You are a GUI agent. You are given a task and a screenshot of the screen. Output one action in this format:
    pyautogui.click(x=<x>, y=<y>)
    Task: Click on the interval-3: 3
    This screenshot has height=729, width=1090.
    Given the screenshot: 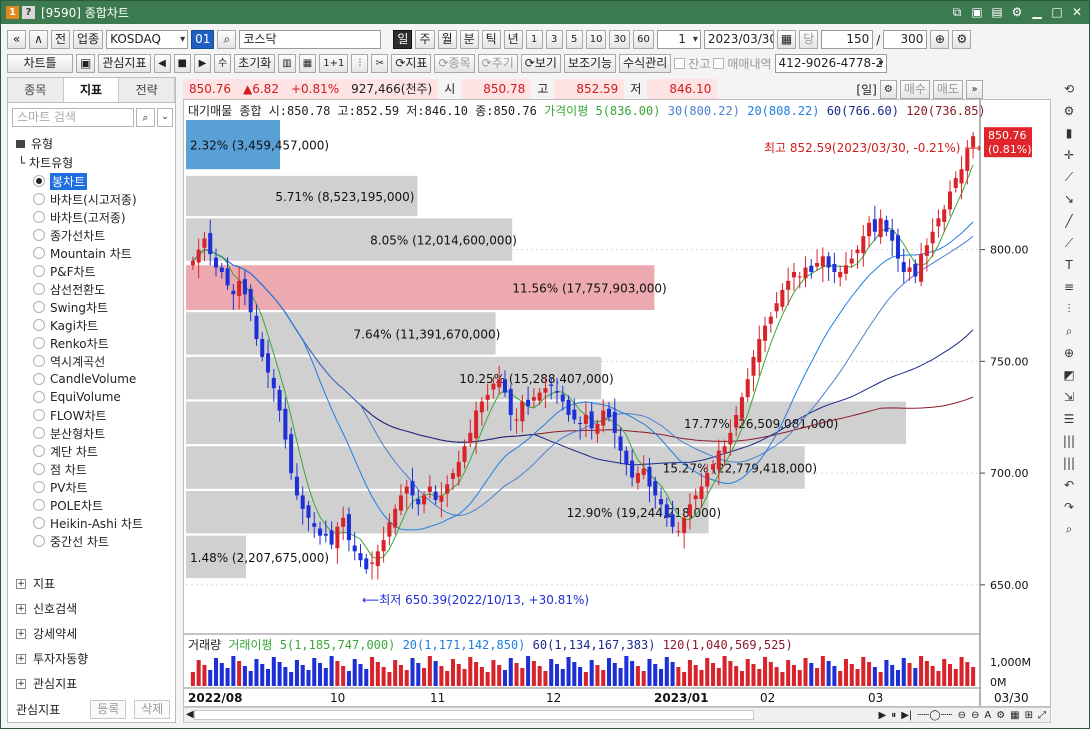 What is the action you would take?
    pyautogui.click(x=554, y=39)
    